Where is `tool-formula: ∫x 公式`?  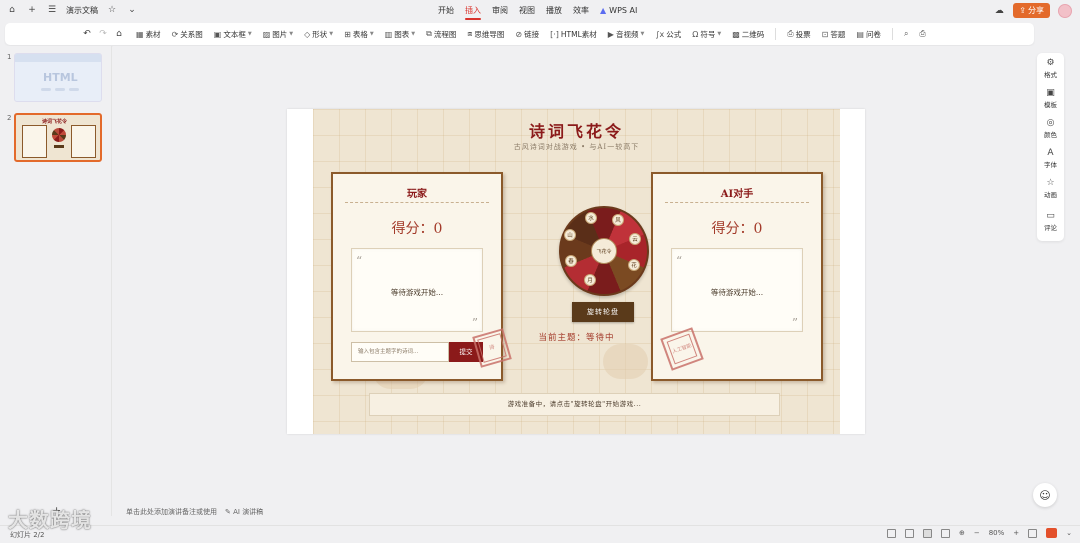 tool-formula: ∫x 公式 is located at coordinates (668, 34).